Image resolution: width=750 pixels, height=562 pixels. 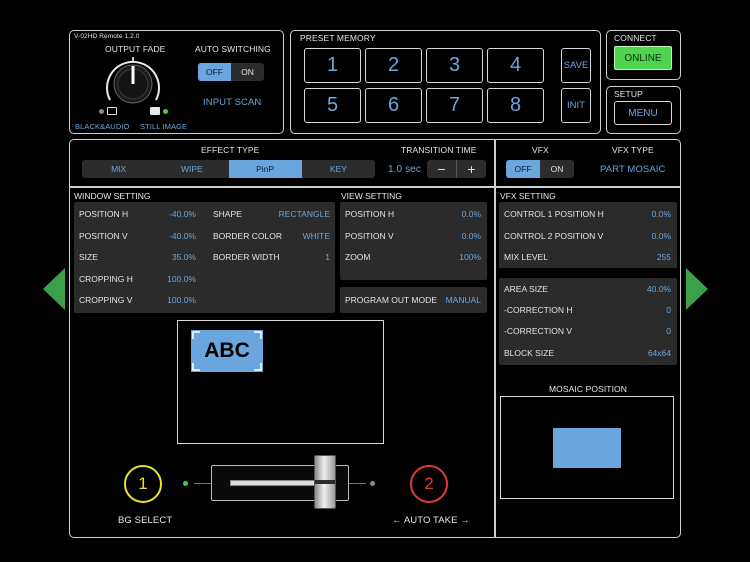 What do you see at coordinates (135, 49) in the screenshot?
I see `output-fade-title: OUTPUT FADE` at bounding box center [135, 49].